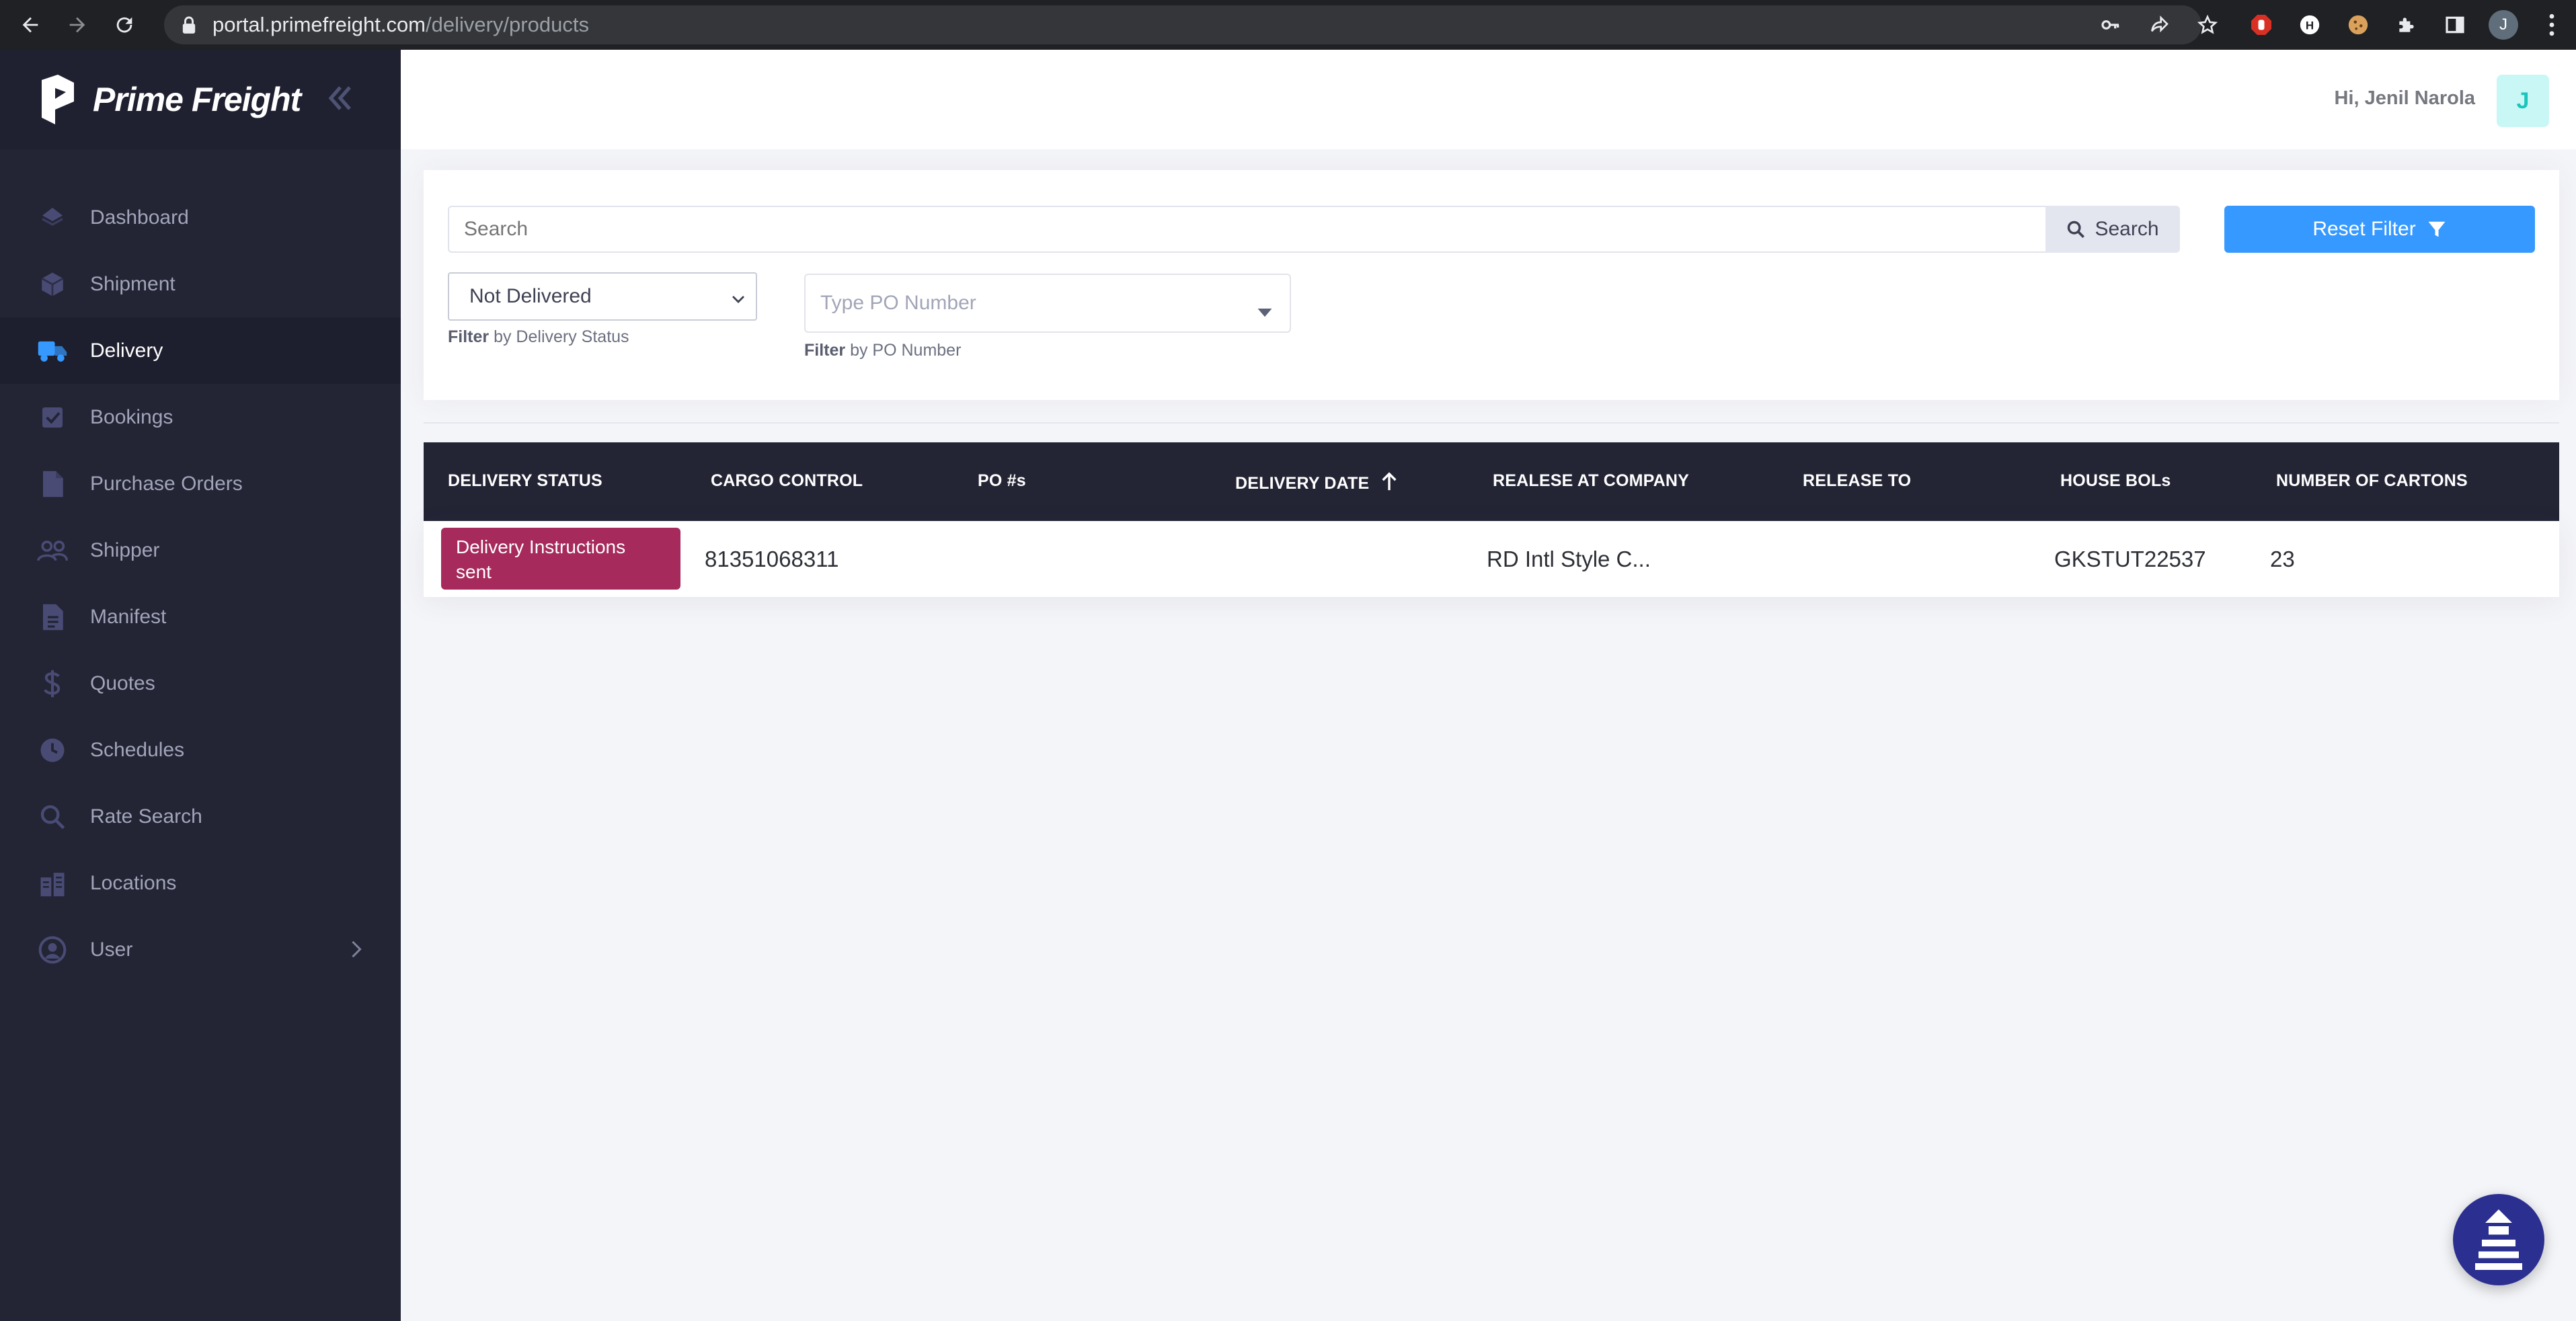 The width and height of the screenshot is (2576, 1321). Describe the element at coordinates (2159, 25) in the screenshot. I see `share-icon` at that location.